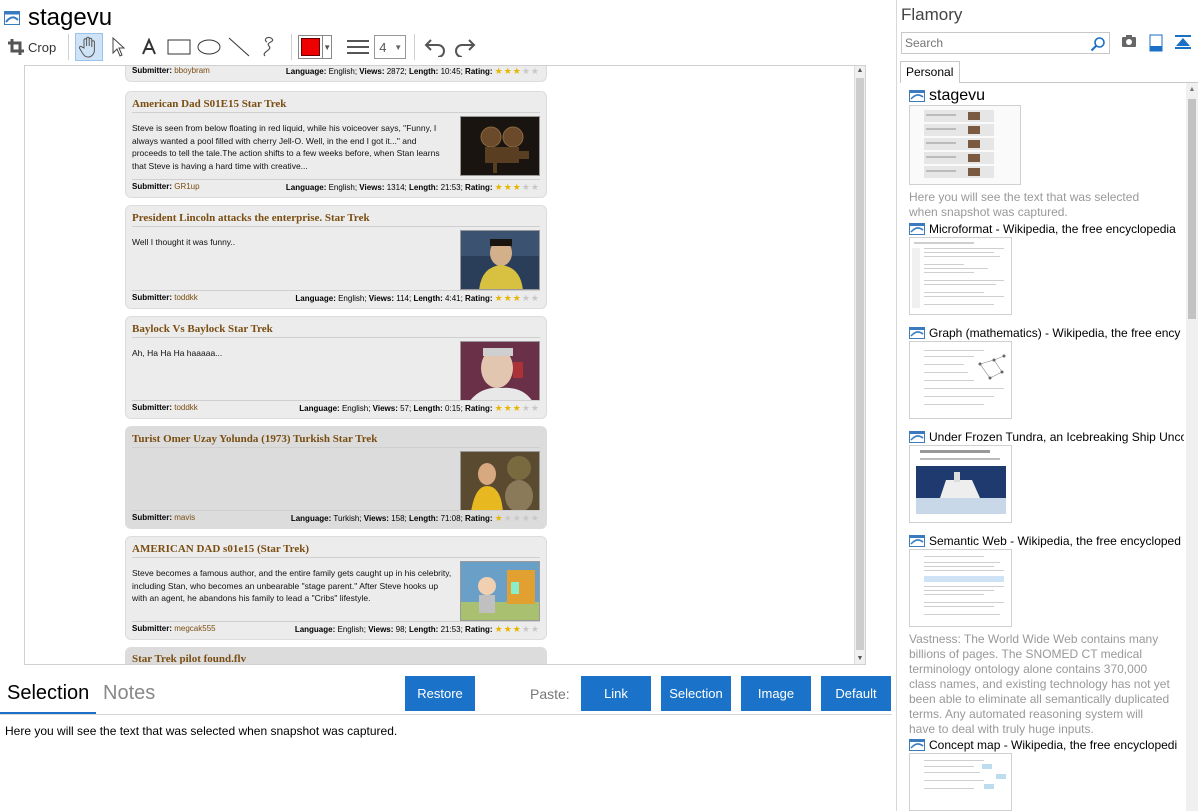 The image size is (1198, 811). Describe the element at coordinates (696, 693) in the screenshot. I see `paste-selection-button: Selection` at that location.